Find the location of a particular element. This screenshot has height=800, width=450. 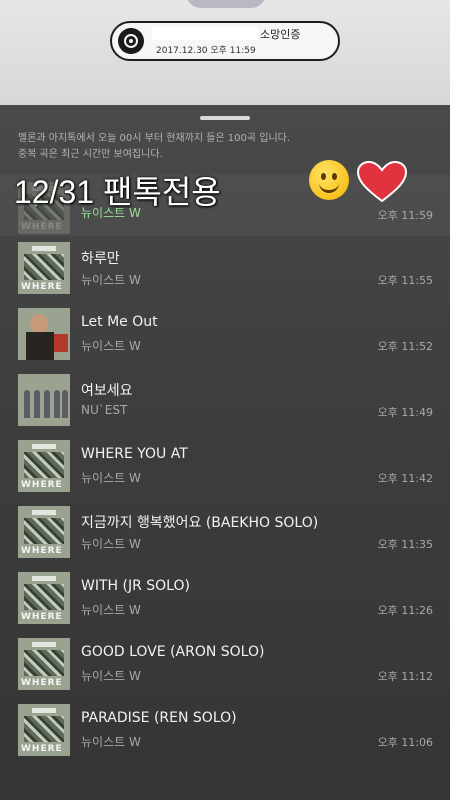

song-title: 지금까지 행복했어요 (BAEKHO SOLO) is located at coordinates (200, 523).